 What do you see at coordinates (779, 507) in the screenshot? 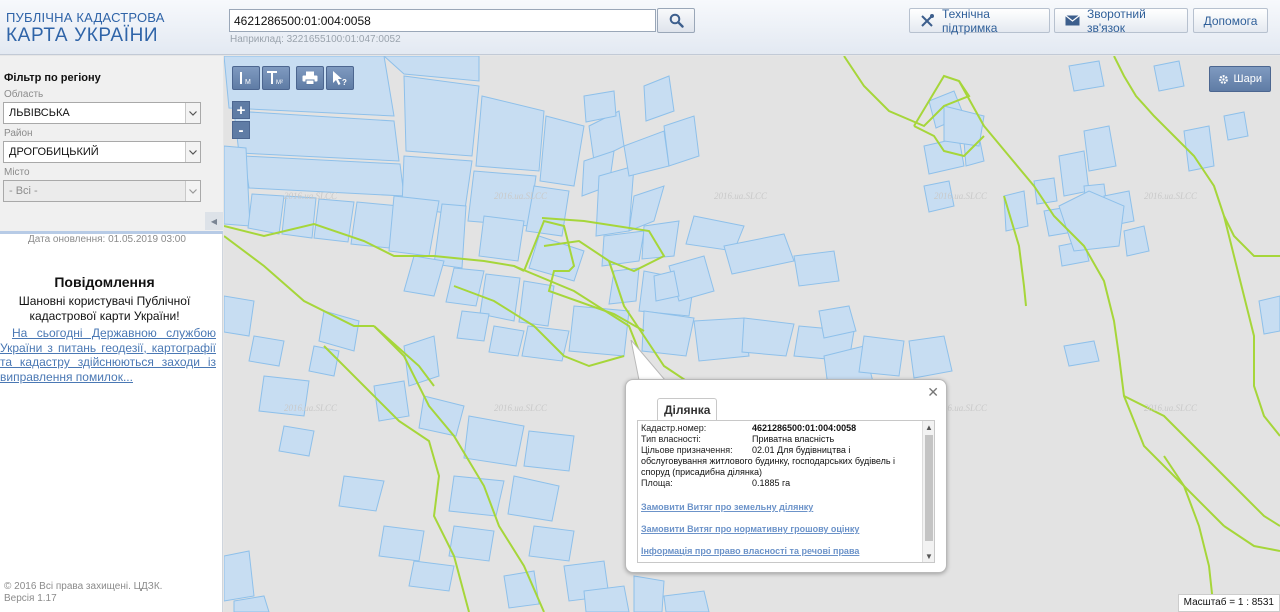
I see `order-parcel-extract-link: Замовити Витяг про земельну ділянку` at bounding box center [779, 507].